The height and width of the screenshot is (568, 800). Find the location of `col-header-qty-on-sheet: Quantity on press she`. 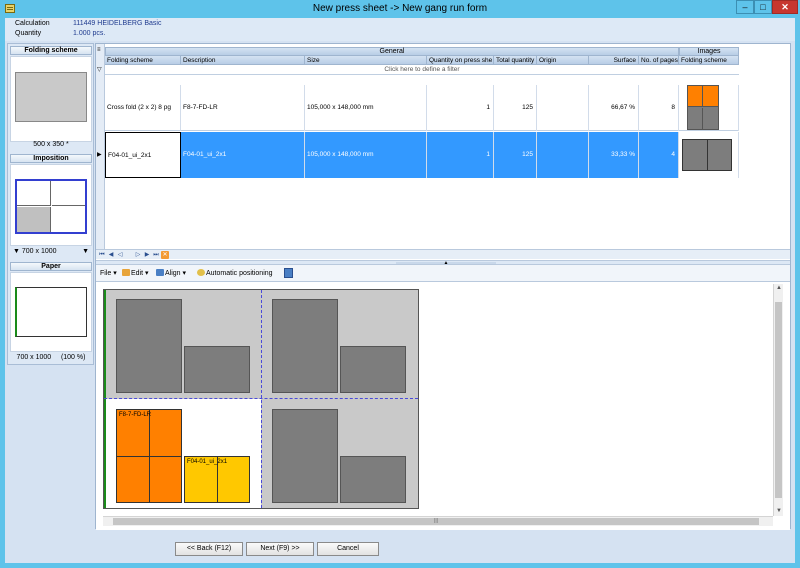

col-header-qty-on-sheet: Quantity on press she is located at coordinates (460, 60).